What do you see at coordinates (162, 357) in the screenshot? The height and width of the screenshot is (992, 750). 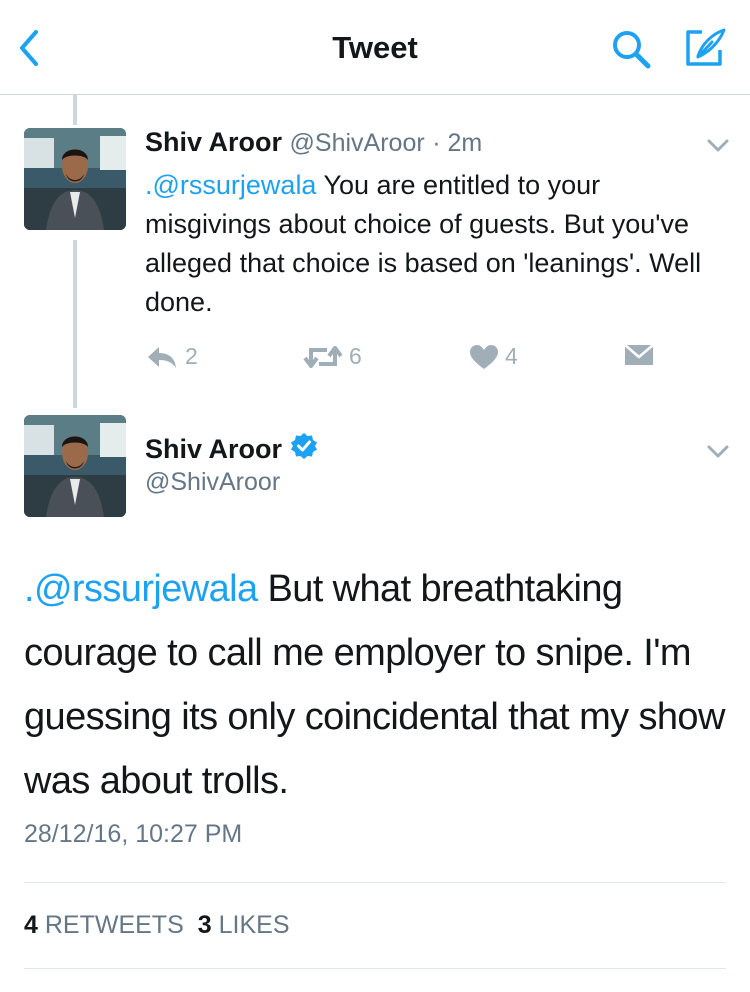 I see `reply-icon` at bounding box center [162, 357].